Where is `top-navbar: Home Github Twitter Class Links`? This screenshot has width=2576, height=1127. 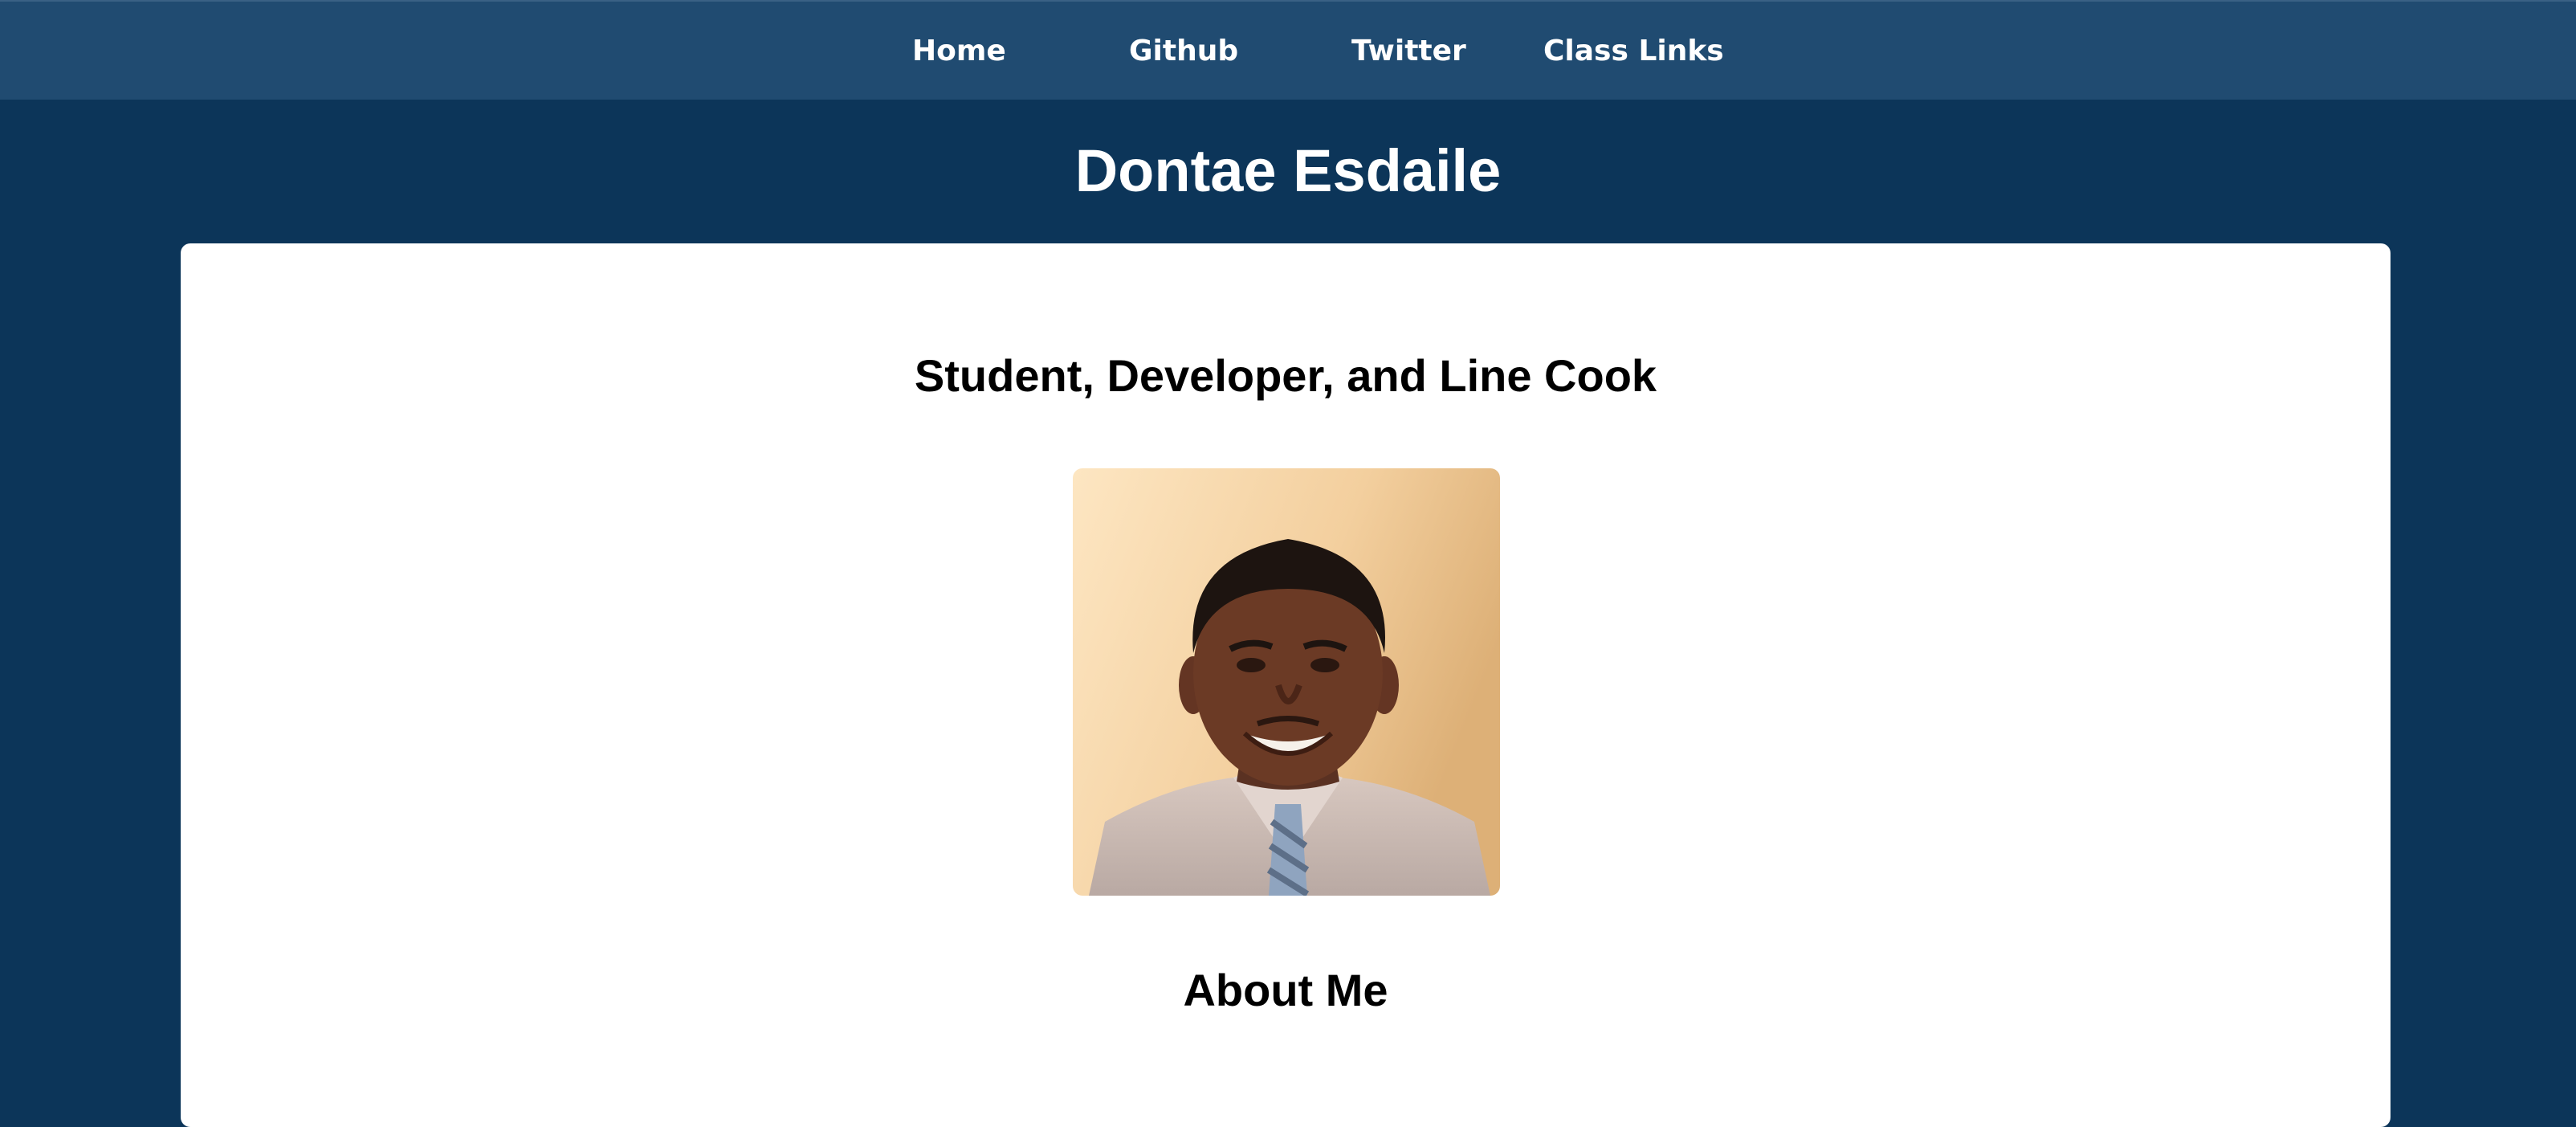
top-navbar: Home Github Twitter Class Links is located at coordinates (1288, 50).